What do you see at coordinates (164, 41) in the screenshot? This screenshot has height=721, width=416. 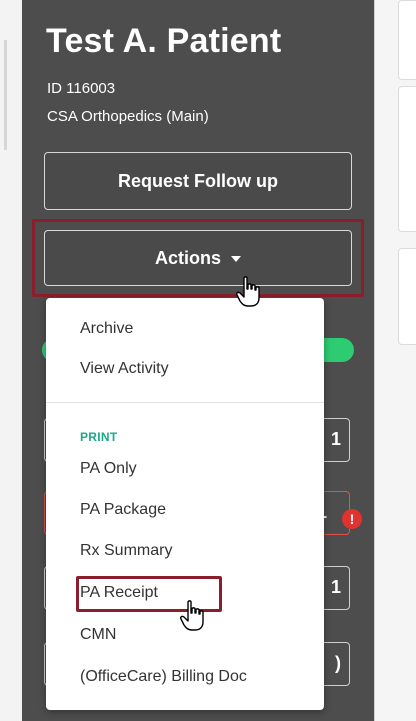 I see `patient-name: Test A. Patient` at bounding box center [164, 41].